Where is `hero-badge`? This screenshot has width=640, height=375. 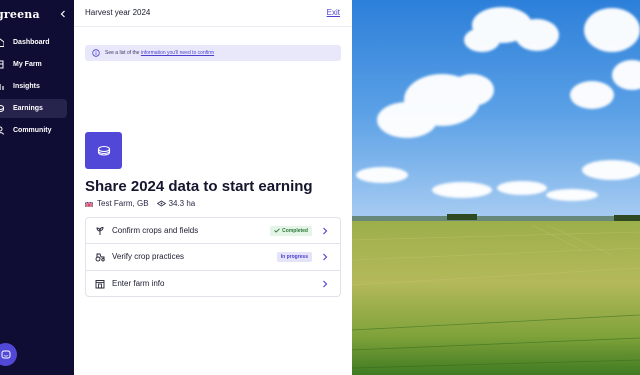
hero-badge is located at coordinates (103, 150).